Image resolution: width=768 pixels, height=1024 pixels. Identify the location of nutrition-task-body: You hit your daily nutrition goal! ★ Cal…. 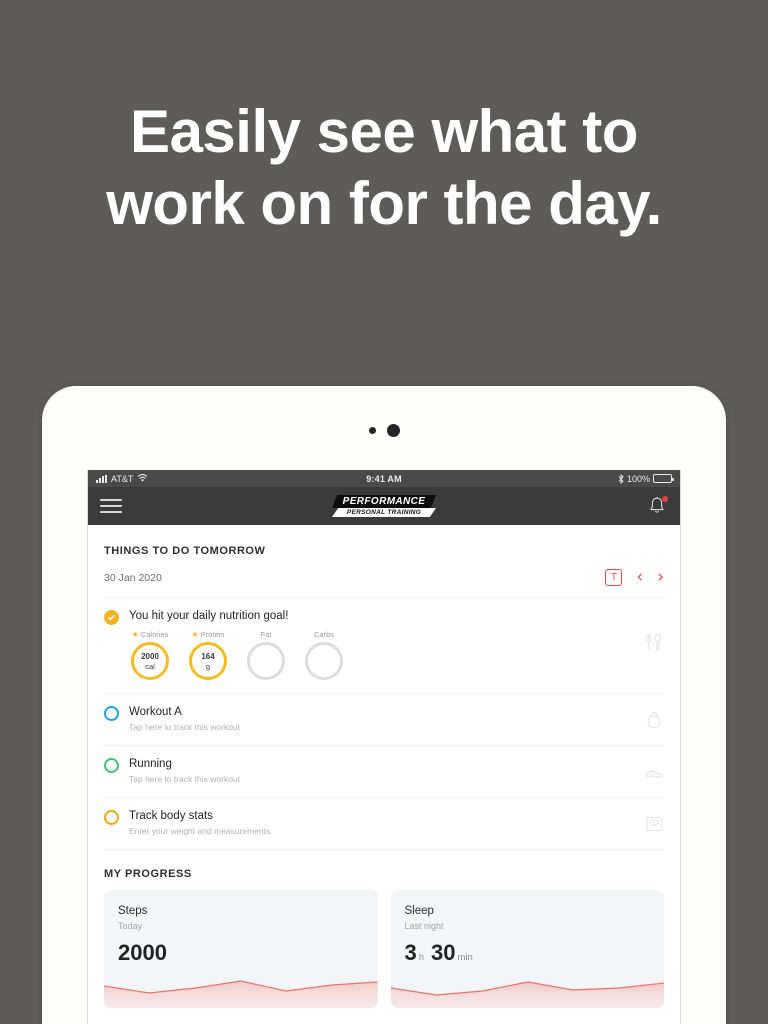
(396, 644).